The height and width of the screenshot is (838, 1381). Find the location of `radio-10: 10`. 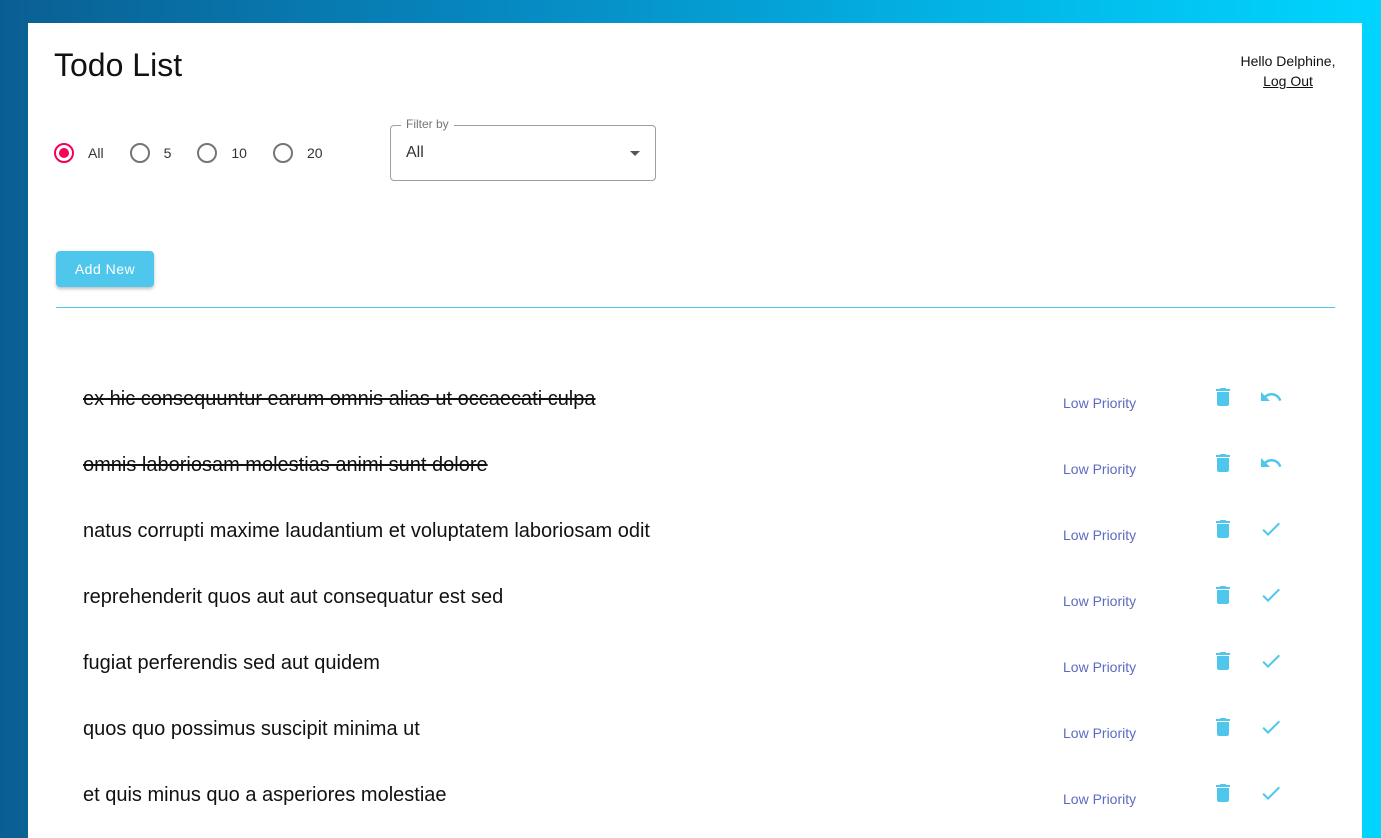

radio-10: 10 is located at coordinates (222, 153).